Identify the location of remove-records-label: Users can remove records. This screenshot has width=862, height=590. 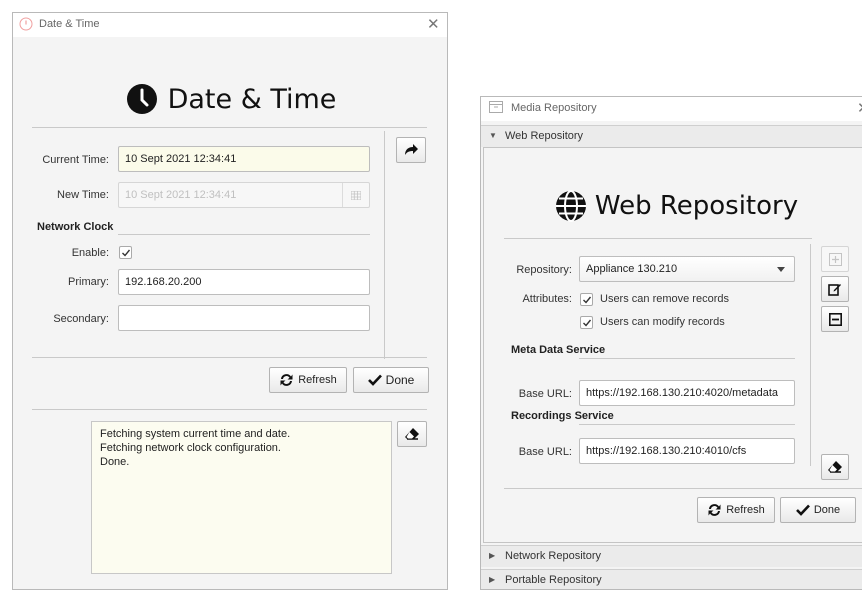
(664, 299).